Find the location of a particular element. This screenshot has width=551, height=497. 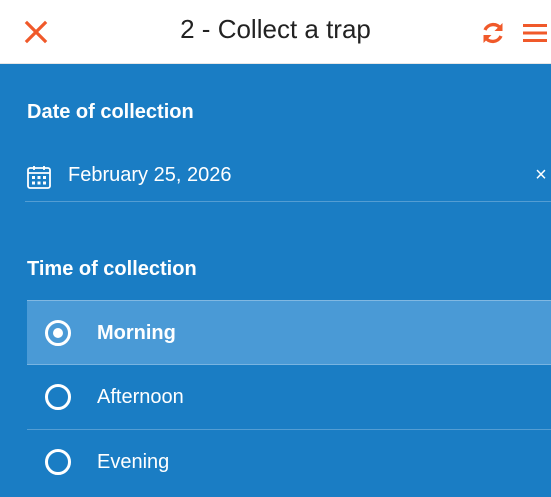

menu-button is located at coordinates (534, 33).